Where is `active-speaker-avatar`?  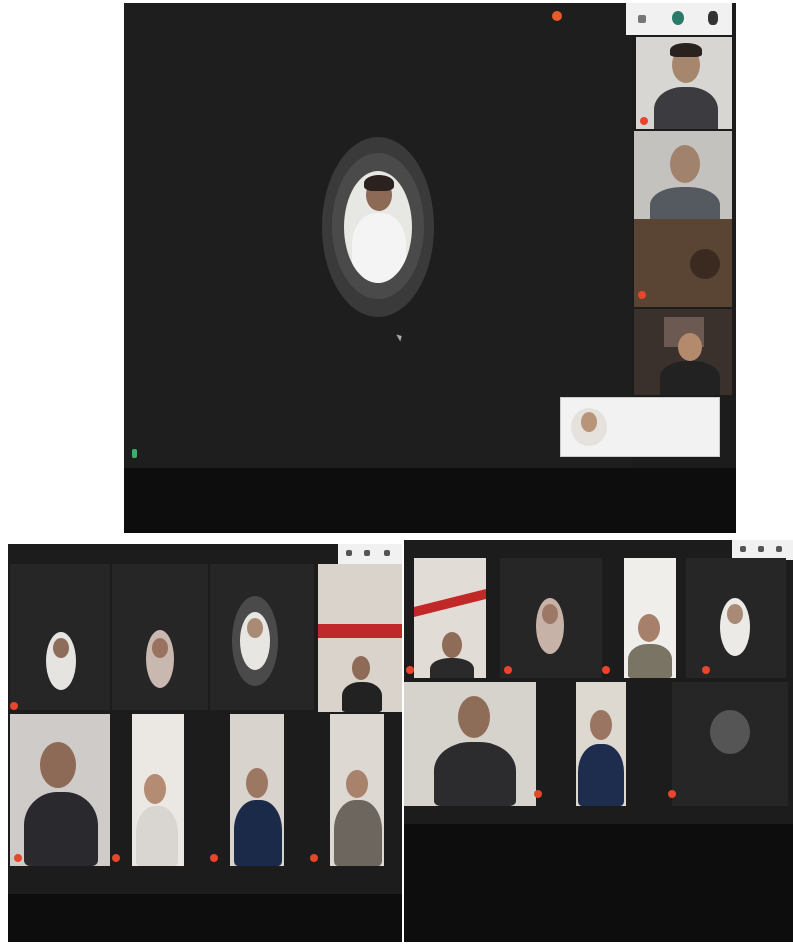
active-speaker-avatar is located at coordinates (378, 227).